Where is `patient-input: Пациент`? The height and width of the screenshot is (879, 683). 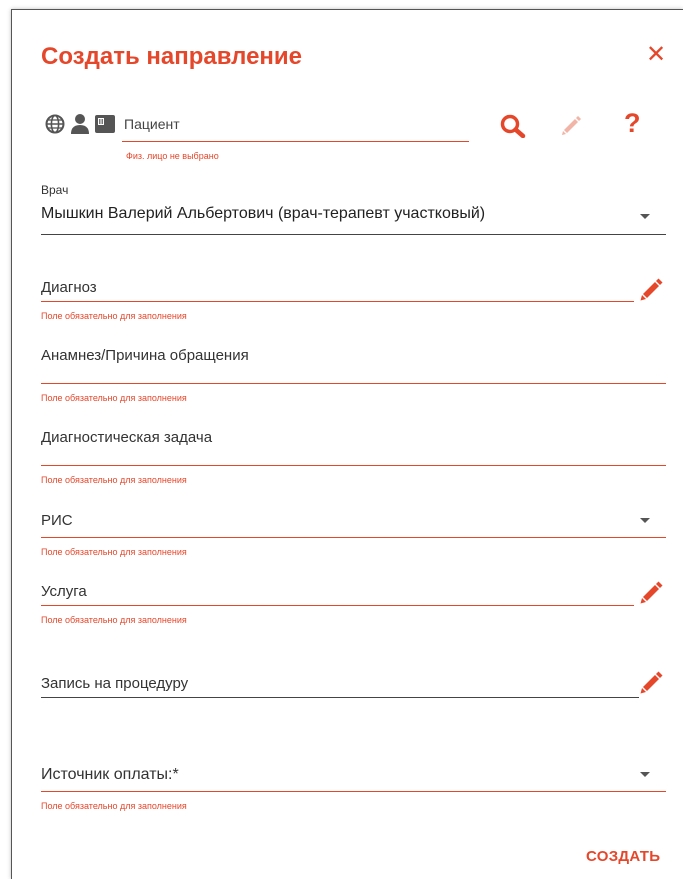 patient-input: Пациент is located at coordinates (152, 124).